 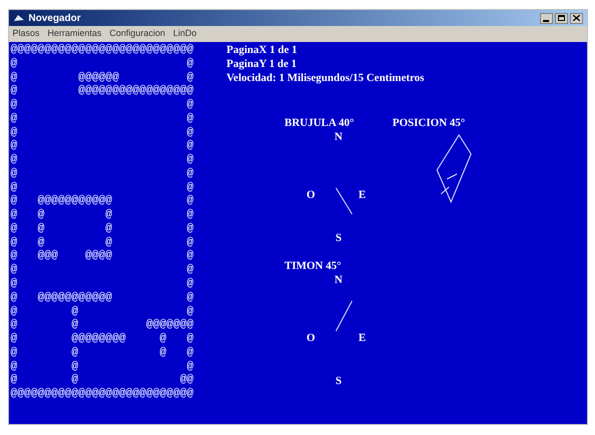 I want to click on menu-item: LinDo, so click(x=185, y=34).